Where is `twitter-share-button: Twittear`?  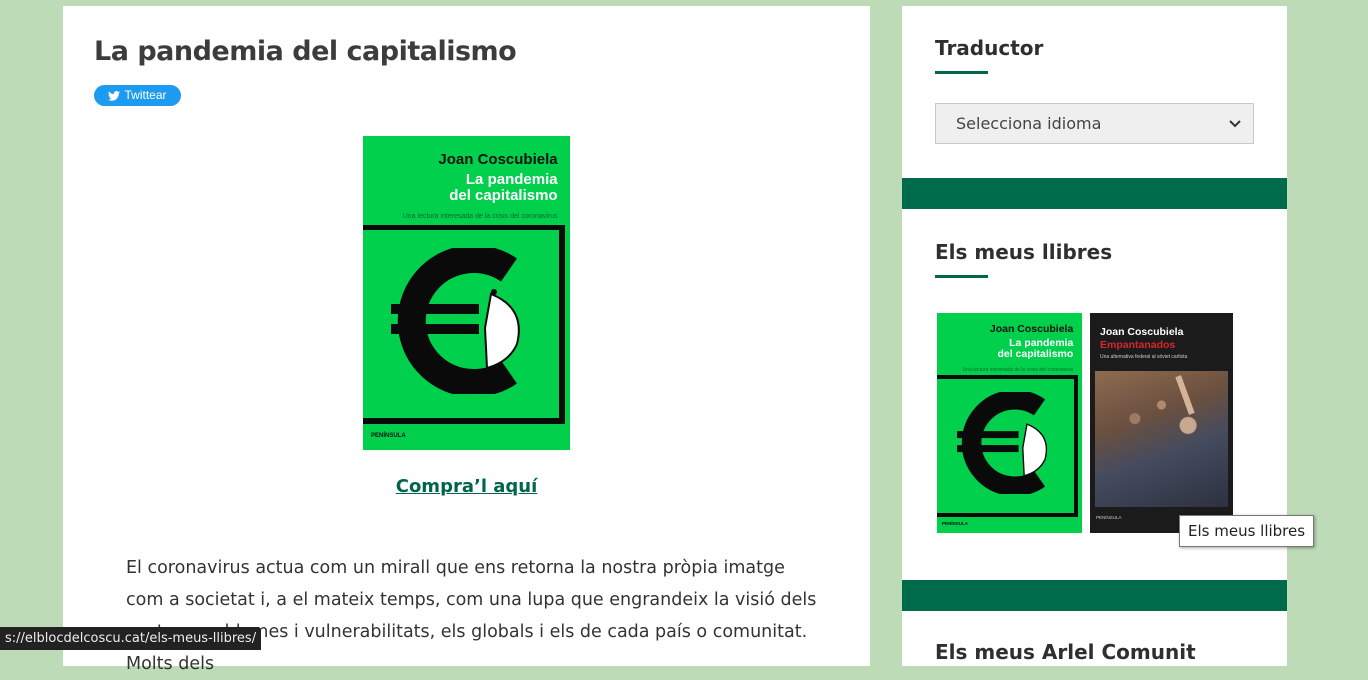
twitter-share-button: Twittear is located at coordinates (137, 95).